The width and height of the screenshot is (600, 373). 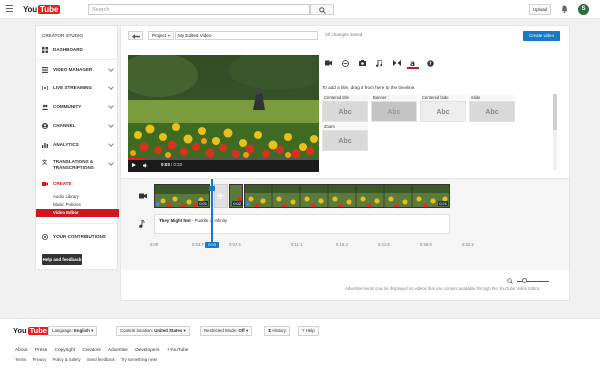 I want to click on sidebar-item-community: COMMUNITY, so click(x=77, y=106).